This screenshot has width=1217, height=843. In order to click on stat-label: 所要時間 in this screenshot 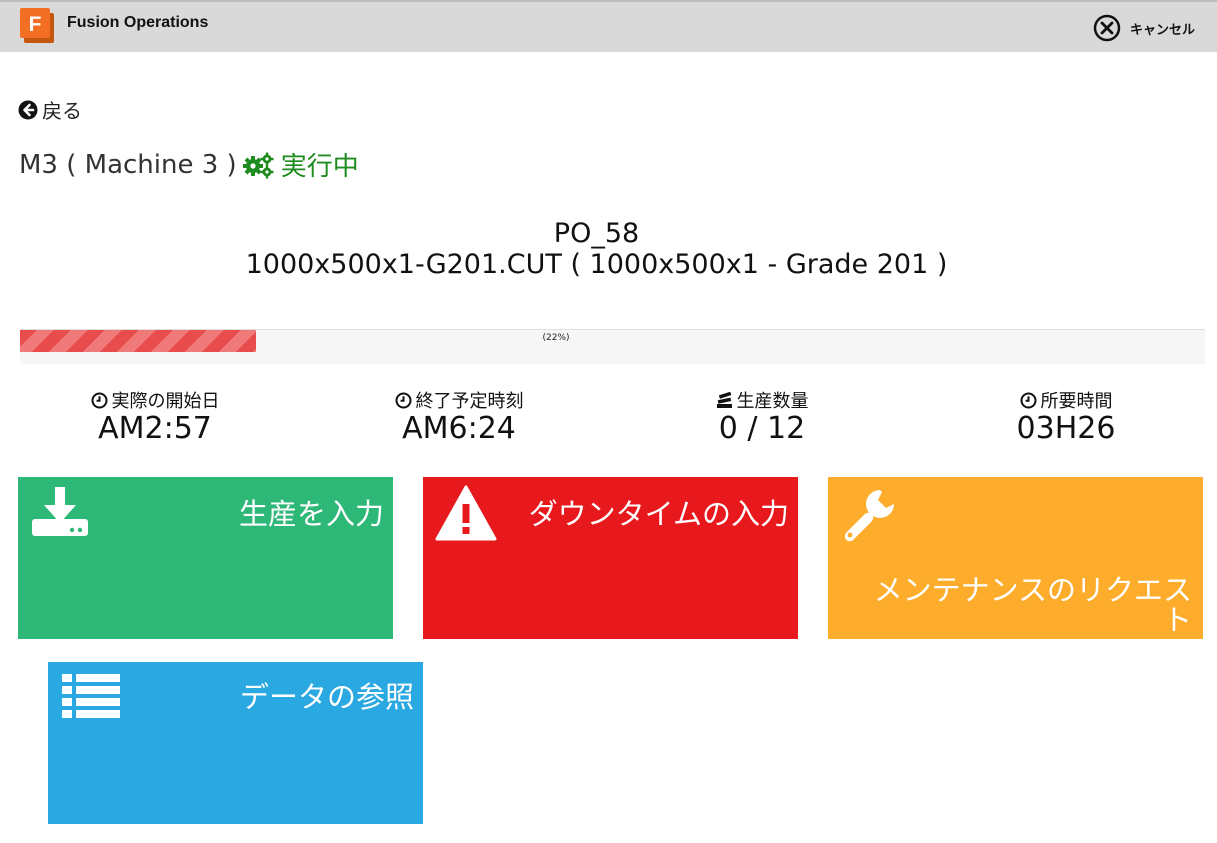, I will do `click(1076, 401)`.